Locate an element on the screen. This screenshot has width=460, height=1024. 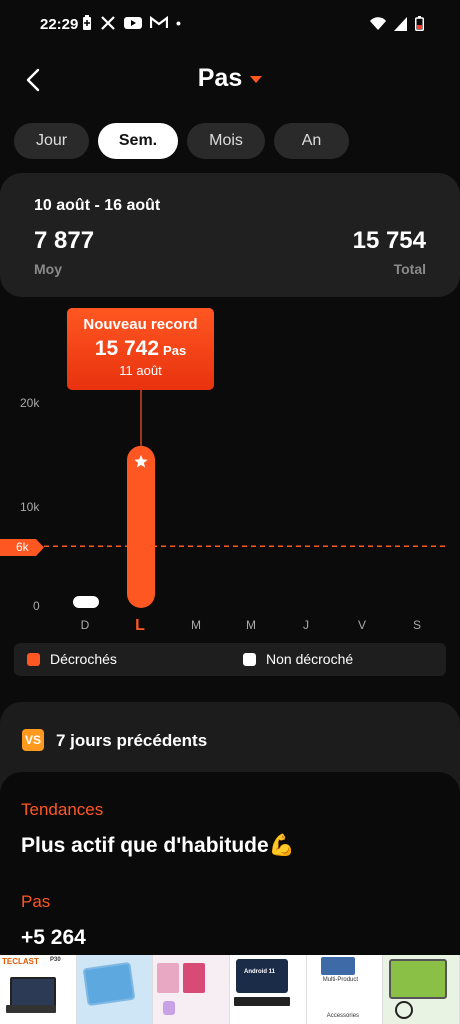
ad-tile-blue-tablet is located at coordinates (115, 989).